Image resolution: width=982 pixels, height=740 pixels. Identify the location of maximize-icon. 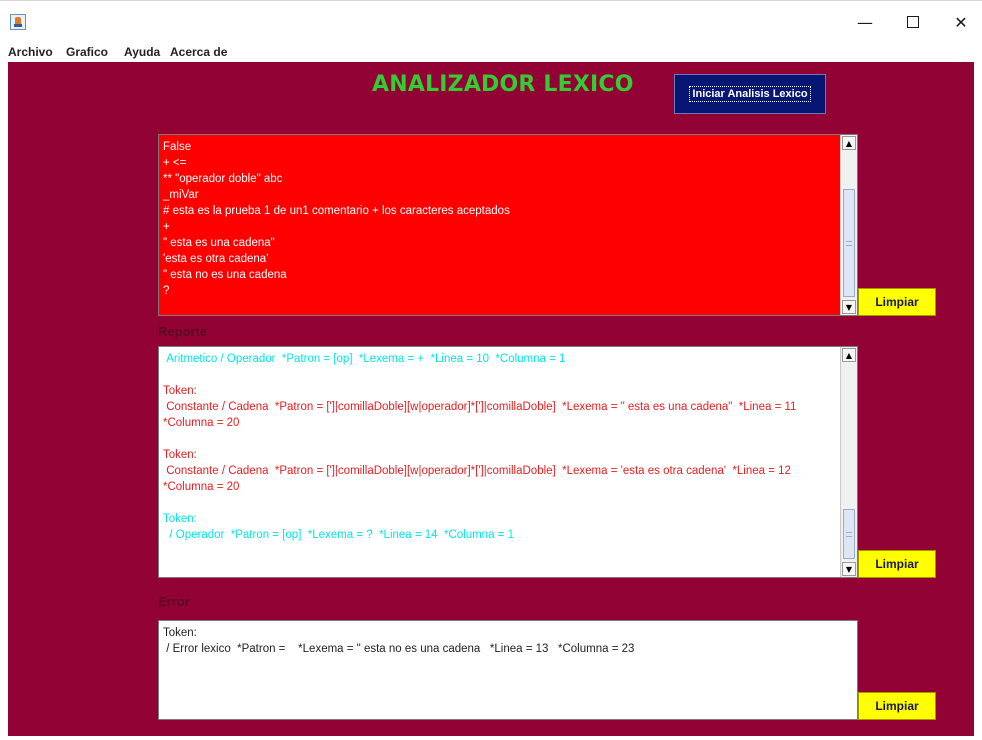
(913, 22).